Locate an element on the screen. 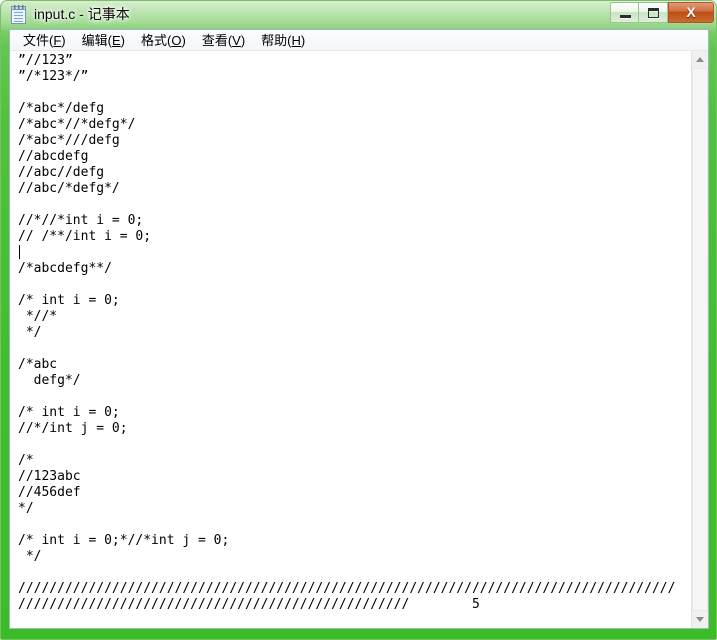 The image size is (717, 640). window-title: input.c - 记事本 is located at coordinates (82, 14).